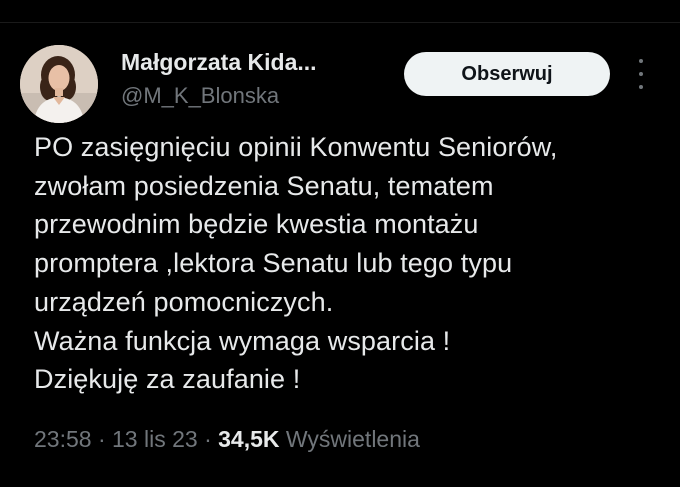 The image size is (680, 487). I want to click on tweet-text-line: promptera ,lektora Senatu lub tego typu, so click(273, 263).